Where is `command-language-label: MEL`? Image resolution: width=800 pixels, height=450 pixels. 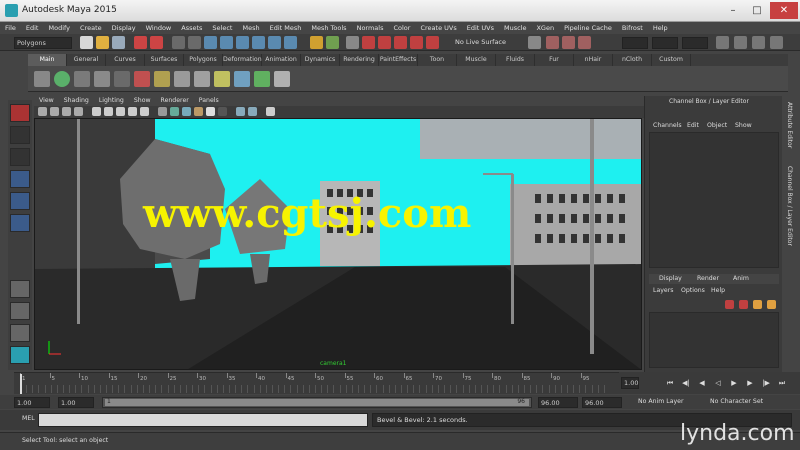
command-language-label: MEL is located at coordinates (28, 418).